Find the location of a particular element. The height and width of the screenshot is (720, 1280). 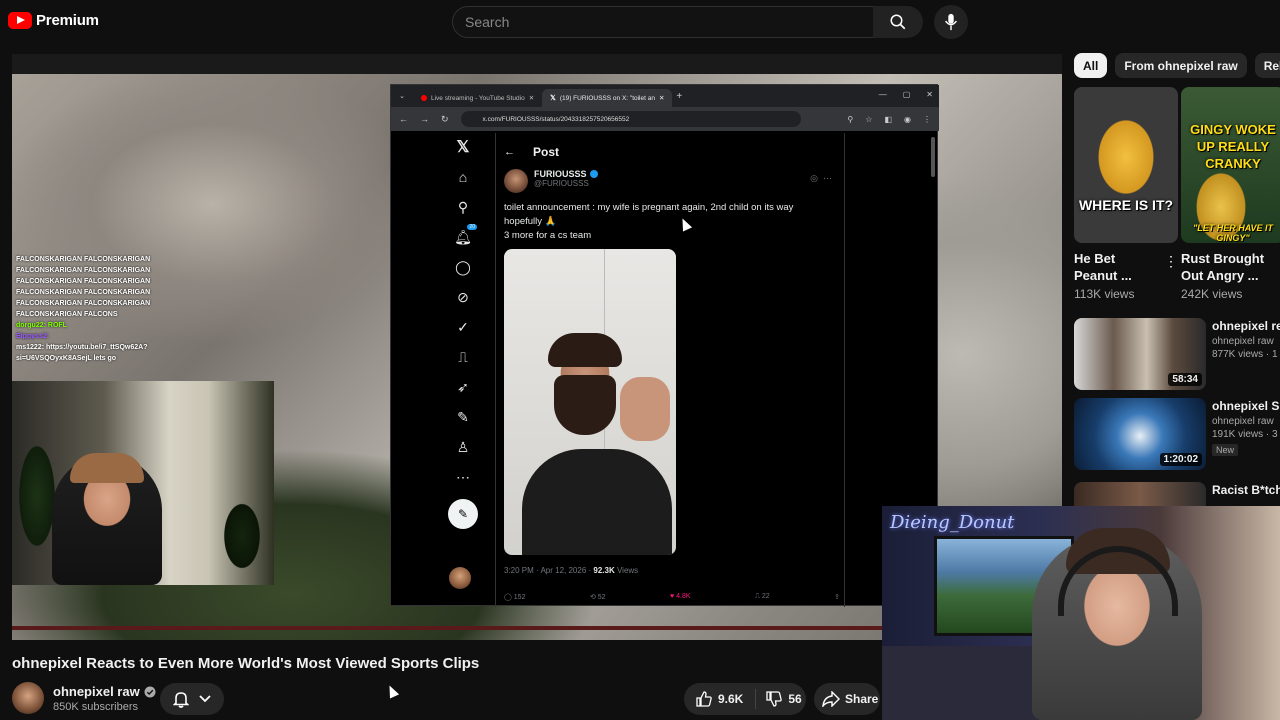

forward-icon: → is located at coordinates (424, 118).